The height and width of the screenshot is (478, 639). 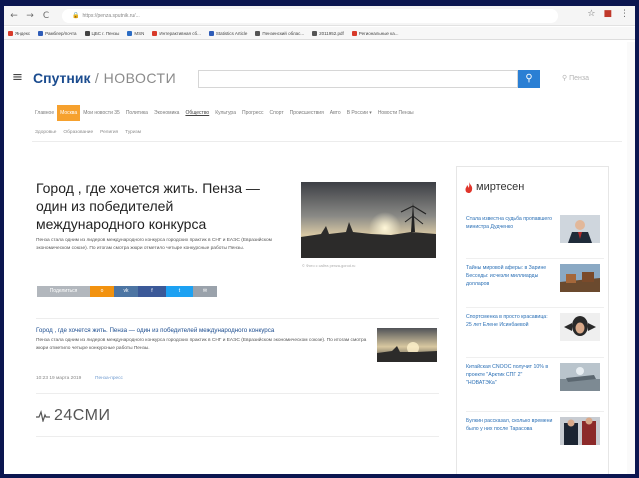 I want to click on share-ok-button: о, so click(x=102, y=291).